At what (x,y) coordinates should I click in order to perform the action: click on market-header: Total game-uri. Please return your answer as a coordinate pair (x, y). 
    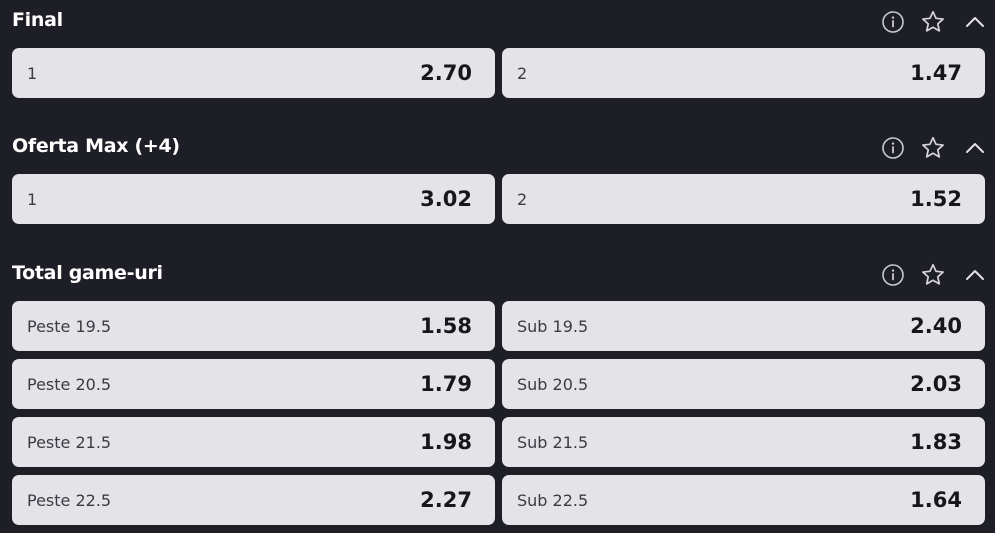
    Looking at the image, I should click on (497, 275).